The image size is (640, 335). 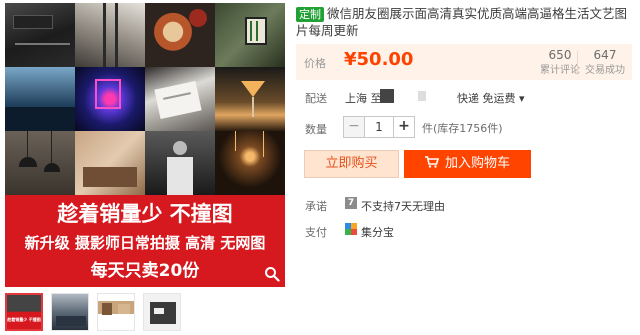 What do you see at coordinates (422, 96) in the screenshot?
I see `destination-placeholder` at bounding box center [422, 96].